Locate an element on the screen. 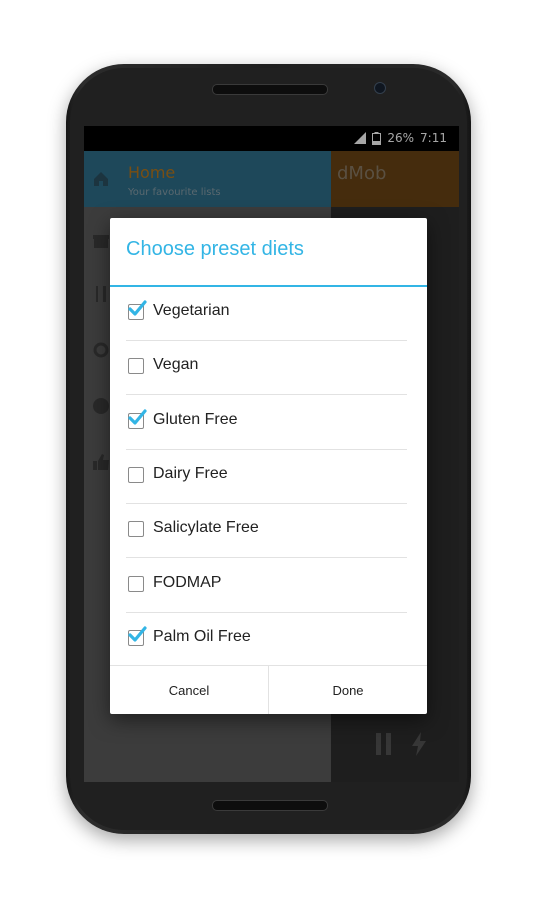 This screenshot has width=536, height=900. front-camera is located at coordinates (380, 88).